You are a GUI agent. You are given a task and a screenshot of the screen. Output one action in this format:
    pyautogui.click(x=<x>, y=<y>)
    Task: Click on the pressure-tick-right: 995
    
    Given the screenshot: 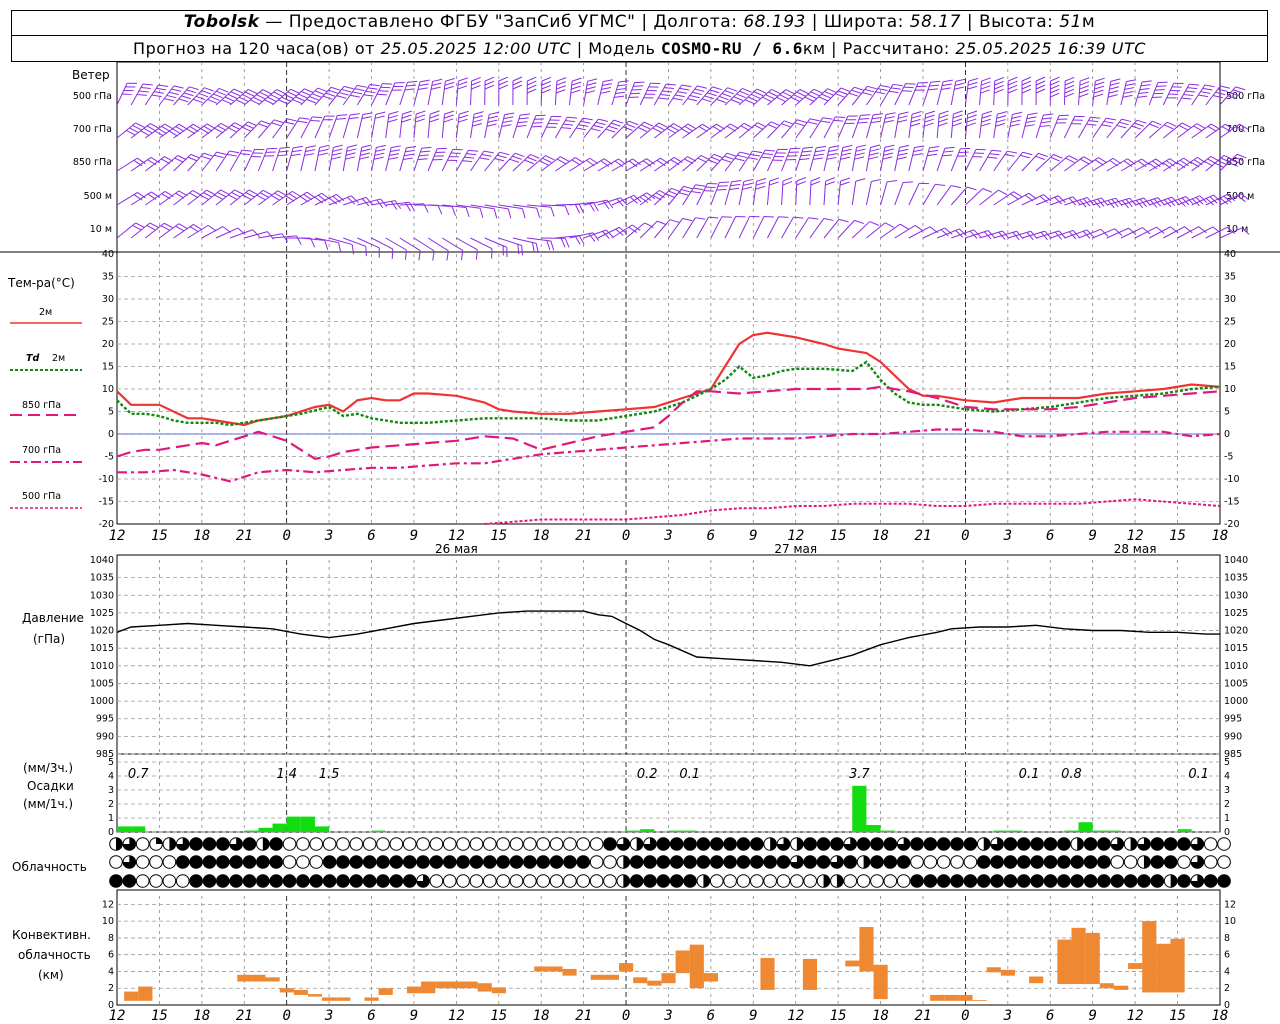 What is the action you would take?
    pyautogui.click(x=1233, y=719)
    